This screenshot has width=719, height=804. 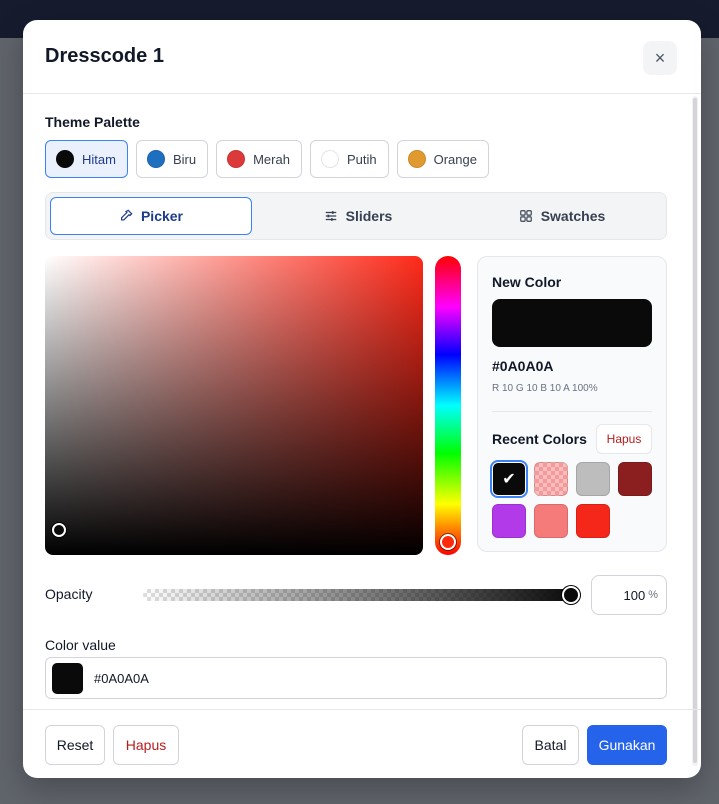 I want to click on close-button: ×, so click(x=660, y=58).